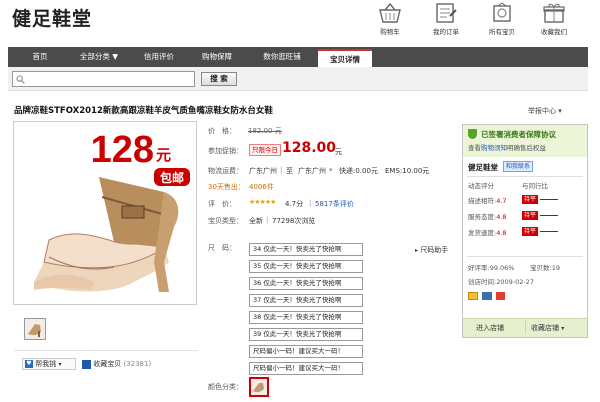  Describe the element at coordinates (417, 250) in the screenshot. I see `chevron-right-icon: ▸` at that location.